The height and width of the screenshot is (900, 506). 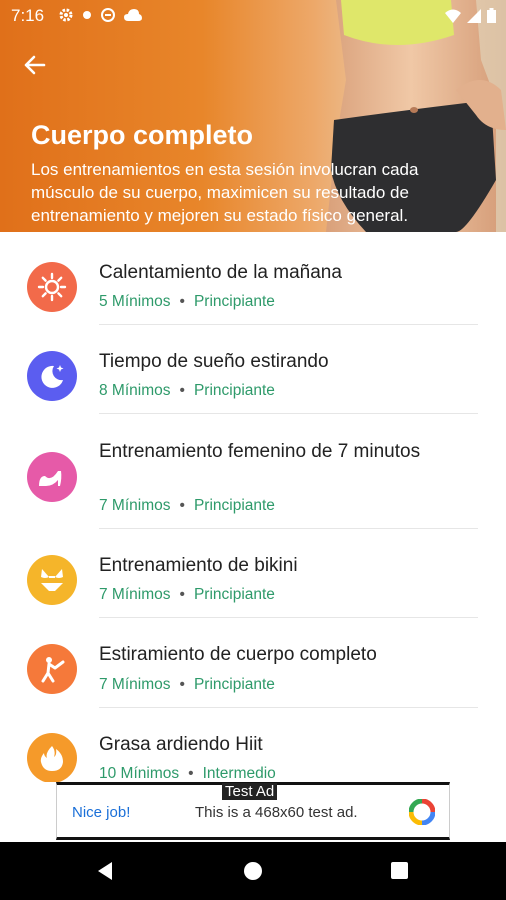 I want to click on high-heel-icon, so click(x=52, y=477).